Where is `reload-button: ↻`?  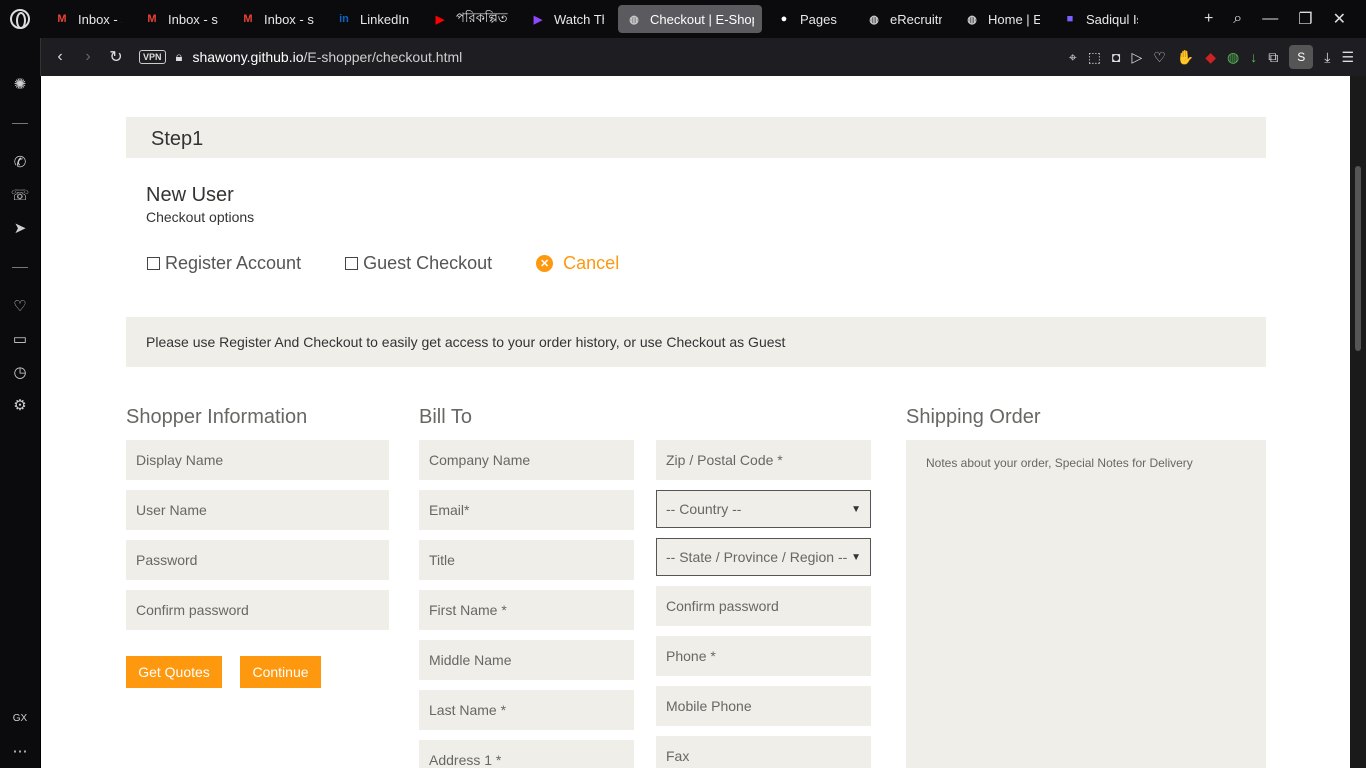
reload-button: ↻ is located at coordinates (116, 57).